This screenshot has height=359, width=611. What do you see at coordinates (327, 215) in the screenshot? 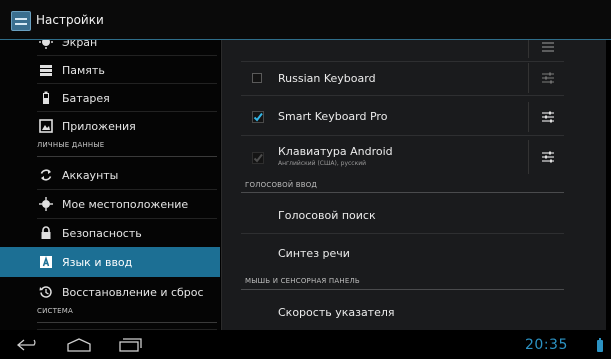
I see `voice-search-item: Голосовой поиск` at bounding box center [327, 215].